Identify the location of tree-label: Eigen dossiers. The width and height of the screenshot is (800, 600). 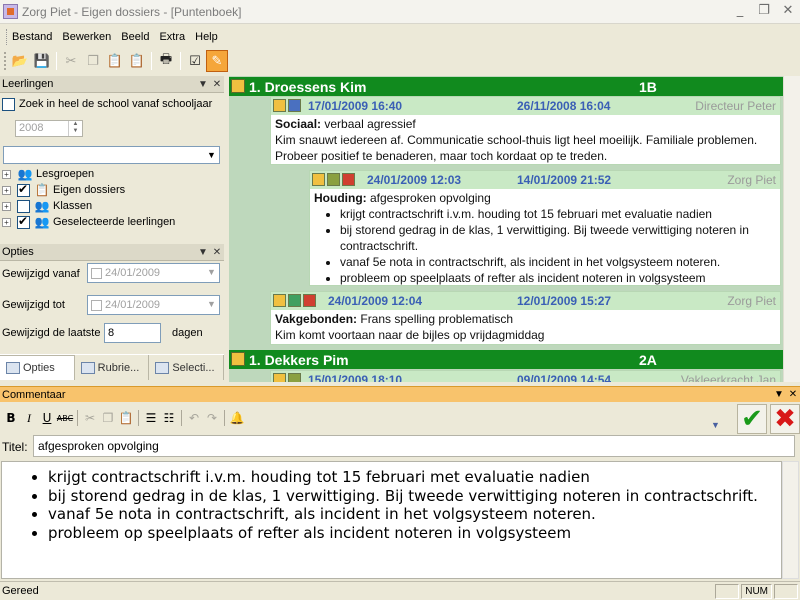
(89, 190).